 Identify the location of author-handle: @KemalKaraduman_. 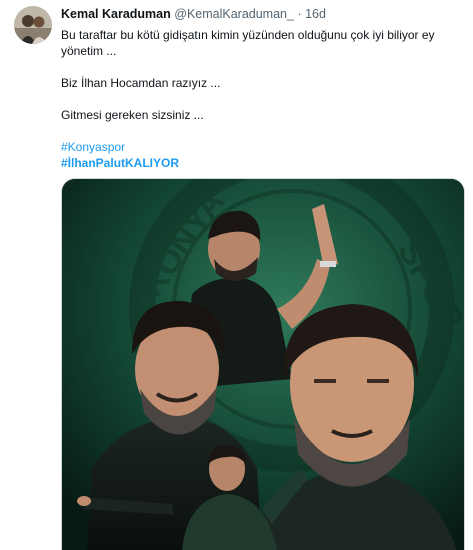
(234, 14).